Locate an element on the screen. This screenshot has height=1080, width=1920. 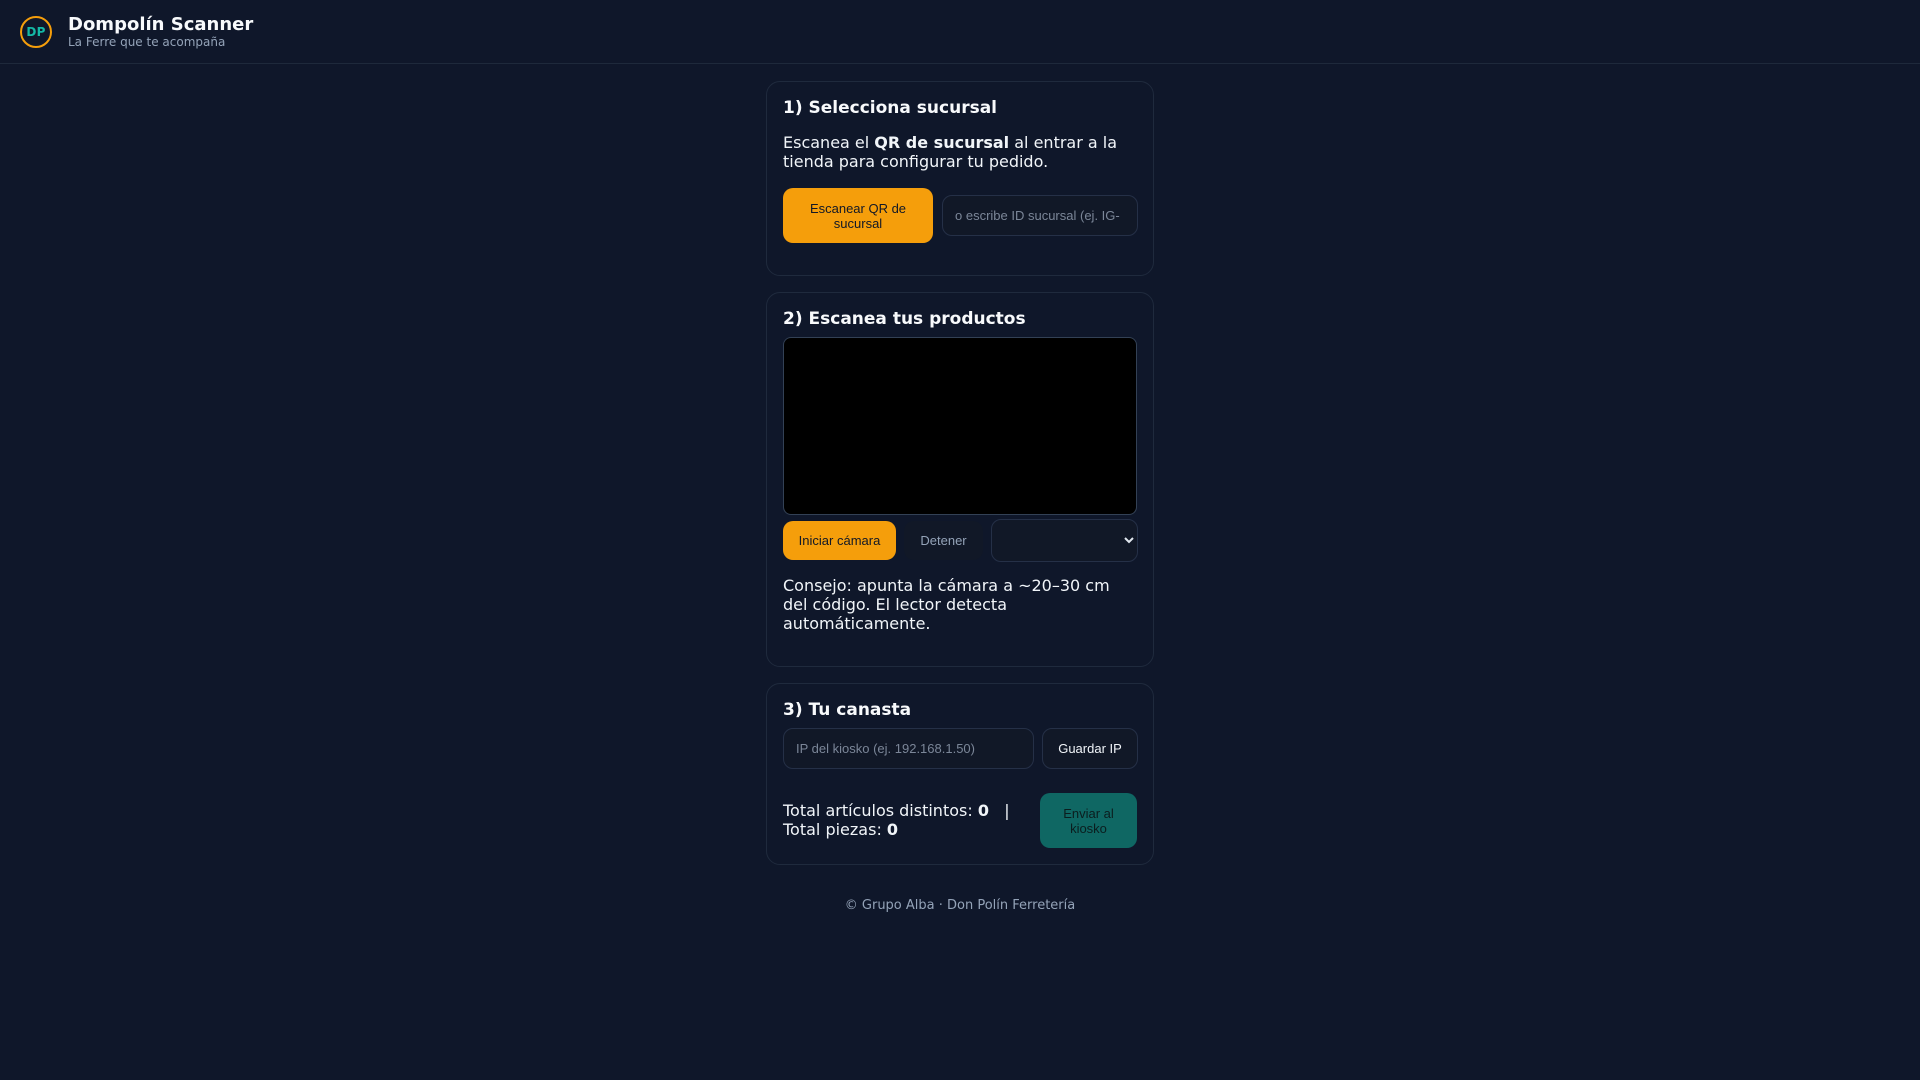
kiosk-ip-input is located at coordinates (908, 748).